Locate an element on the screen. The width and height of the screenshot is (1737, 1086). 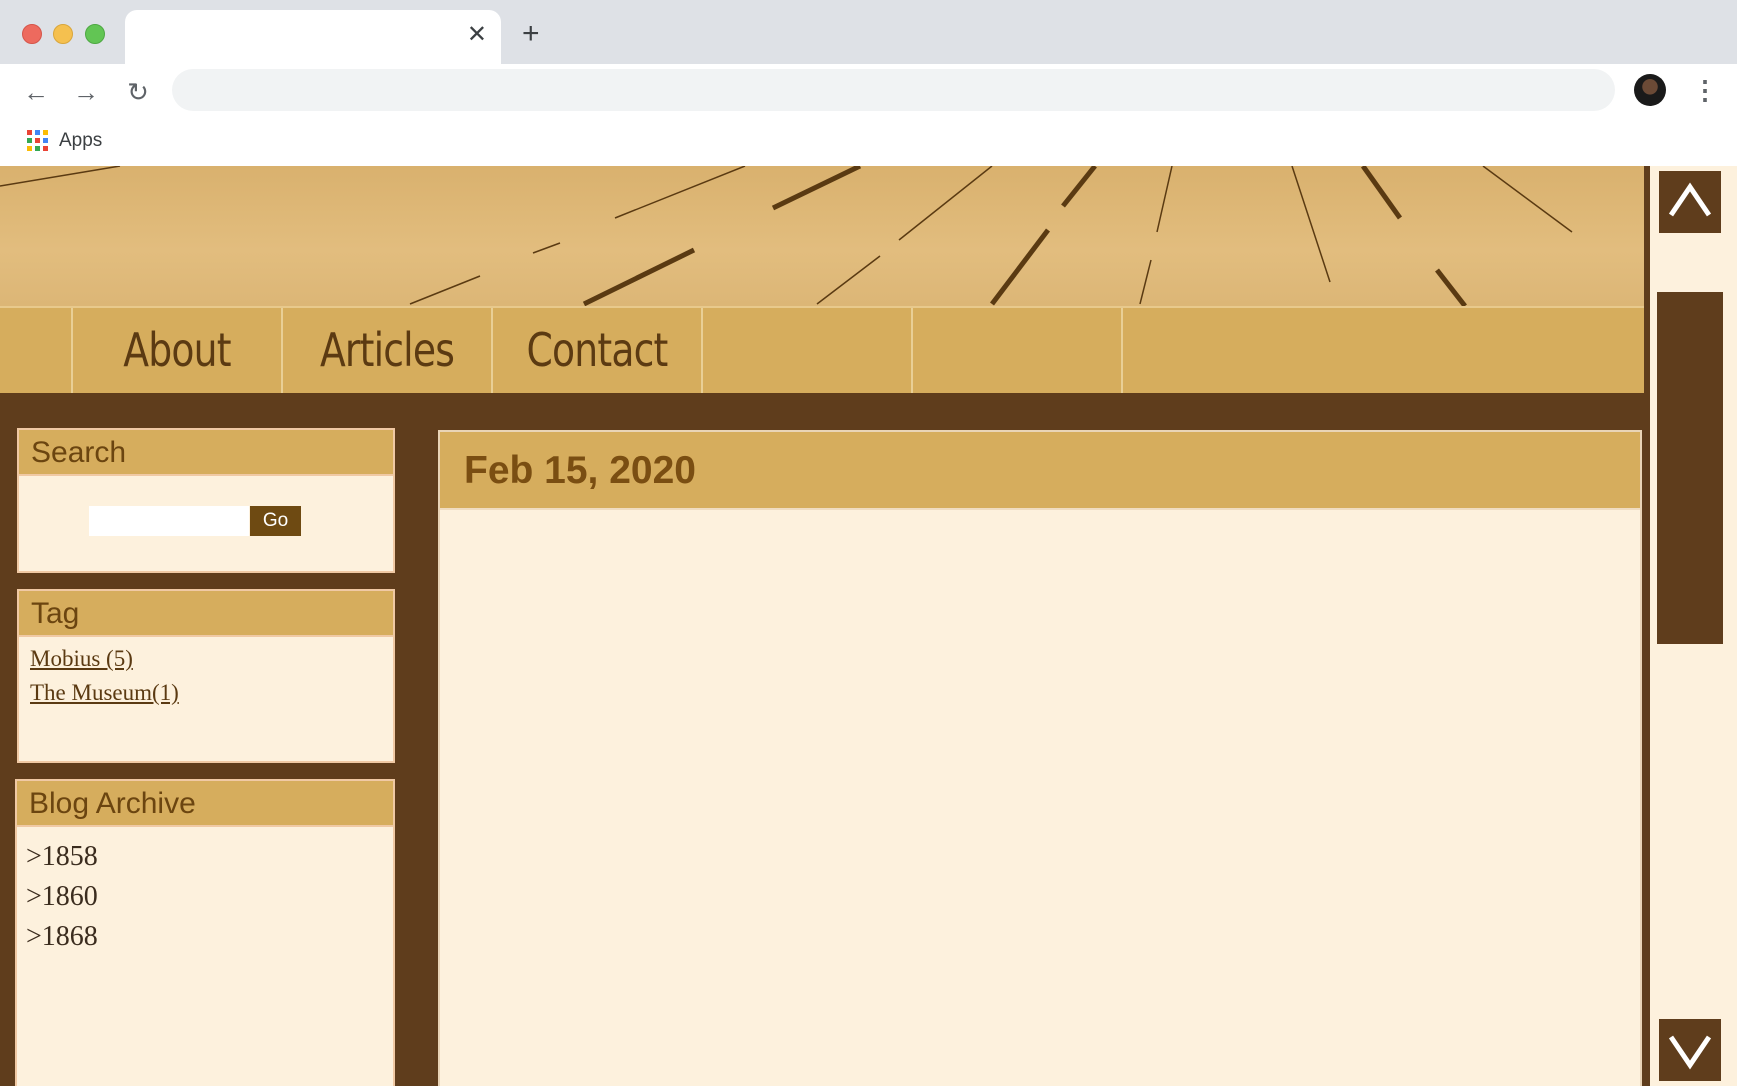
browser-toolbar: ← → ↻ ⋮ is located at coordinates (868, 92).